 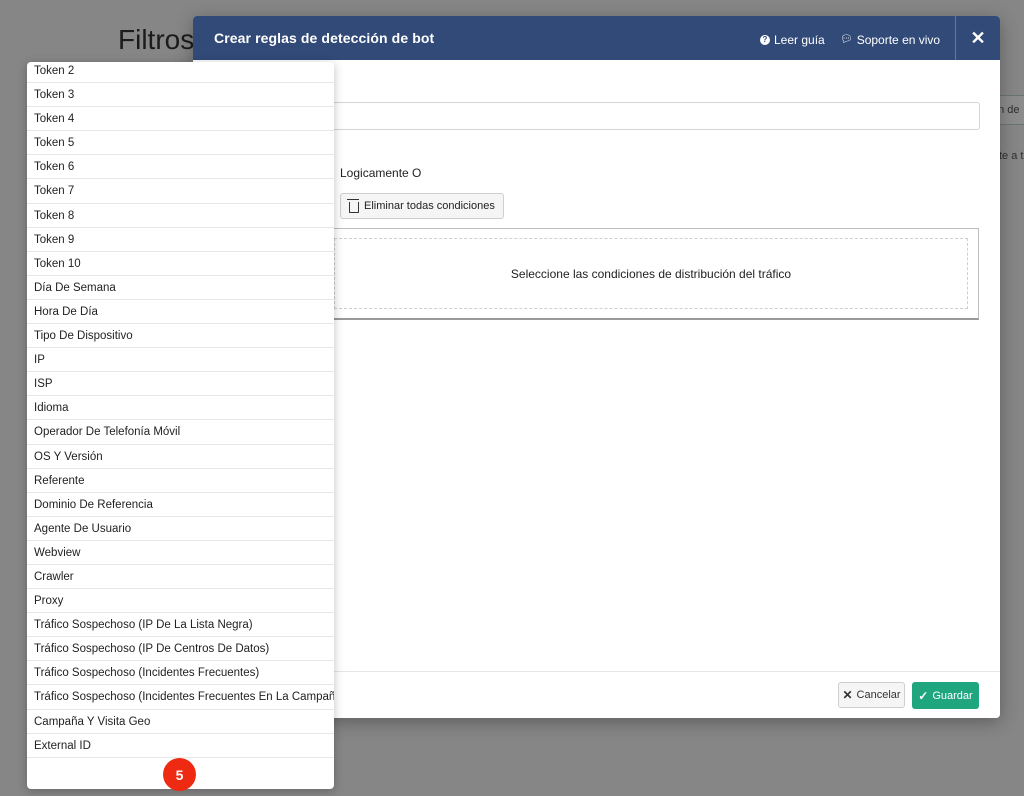 I want to click on step-badge: 5, so click(x=179, y=774).